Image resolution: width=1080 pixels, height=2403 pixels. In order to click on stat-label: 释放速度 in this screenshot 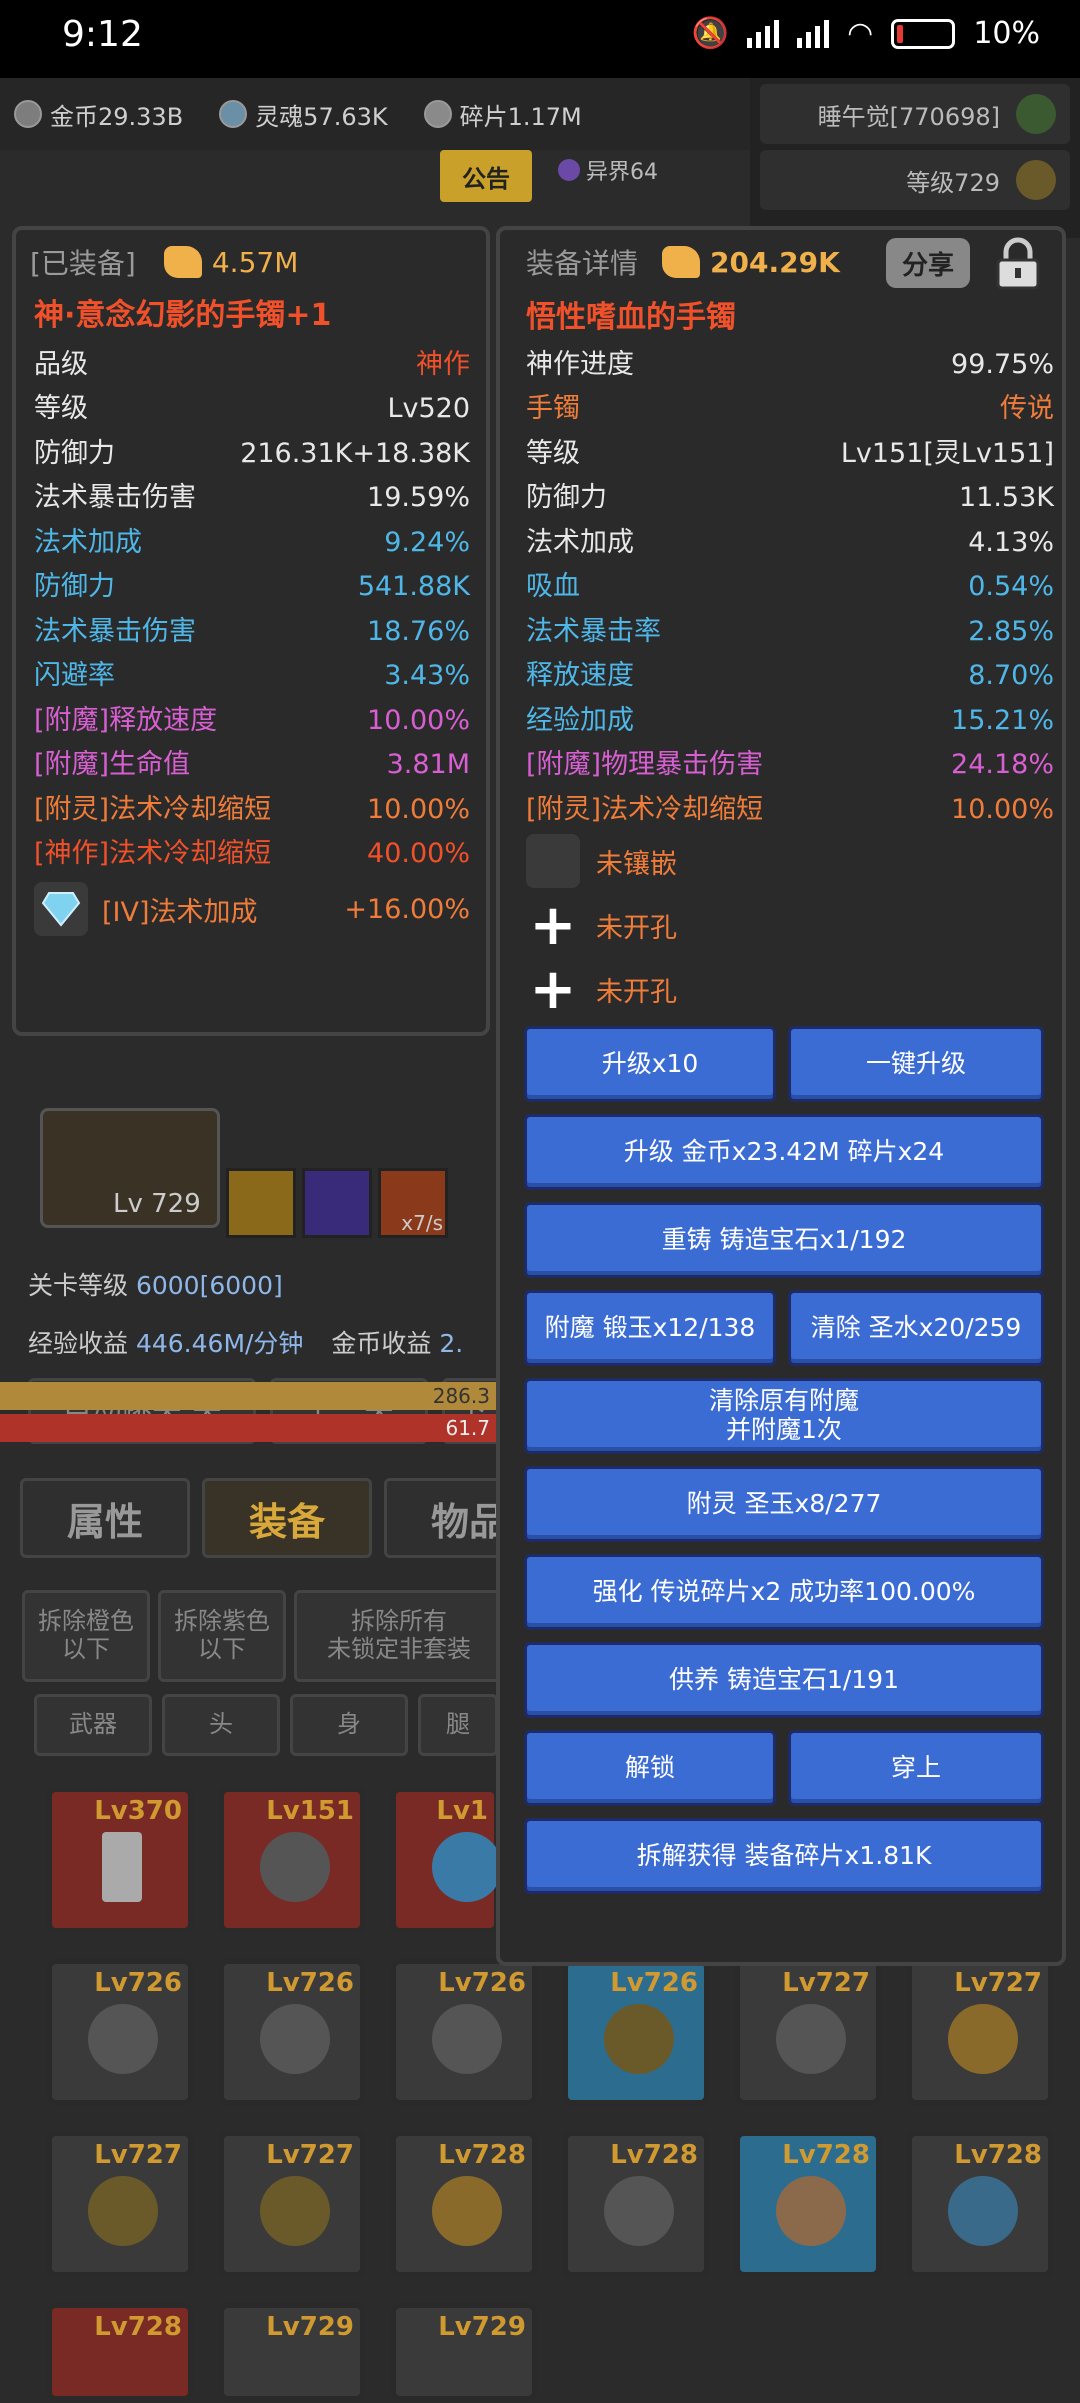, I will do `click(580, 676)`.